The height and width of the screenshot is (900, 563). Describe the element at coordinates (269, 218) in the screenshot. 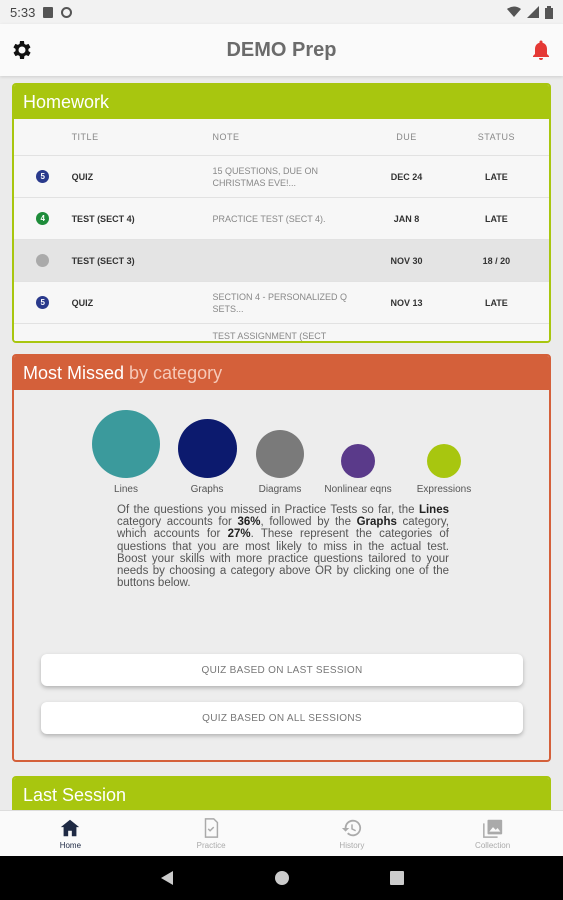

I see `row-note: PRACTICE TEST (SECT 4).` at that location.